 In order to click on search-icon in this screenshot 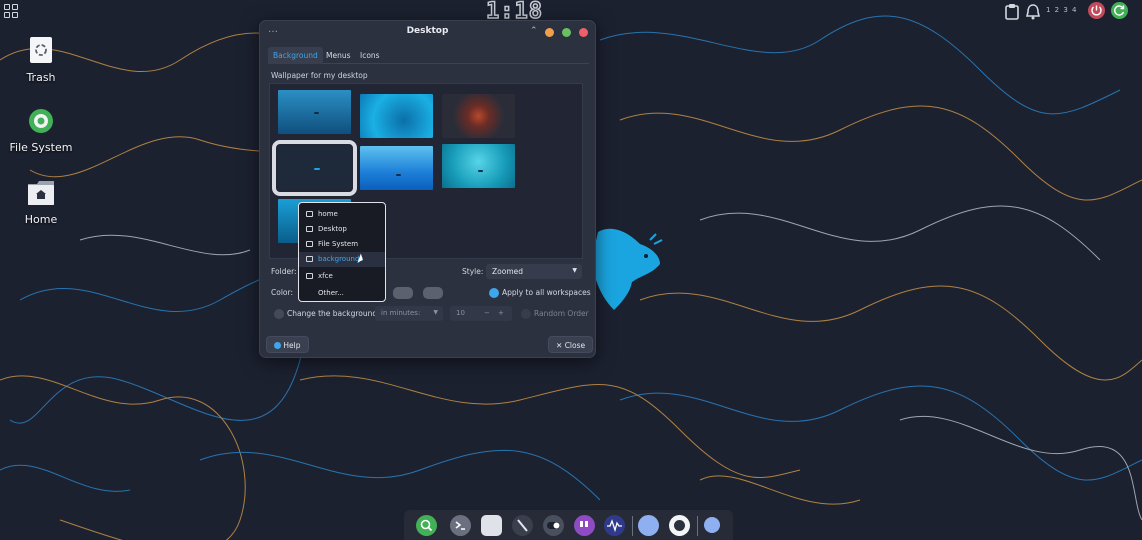, I will do `click(426, 525)`.